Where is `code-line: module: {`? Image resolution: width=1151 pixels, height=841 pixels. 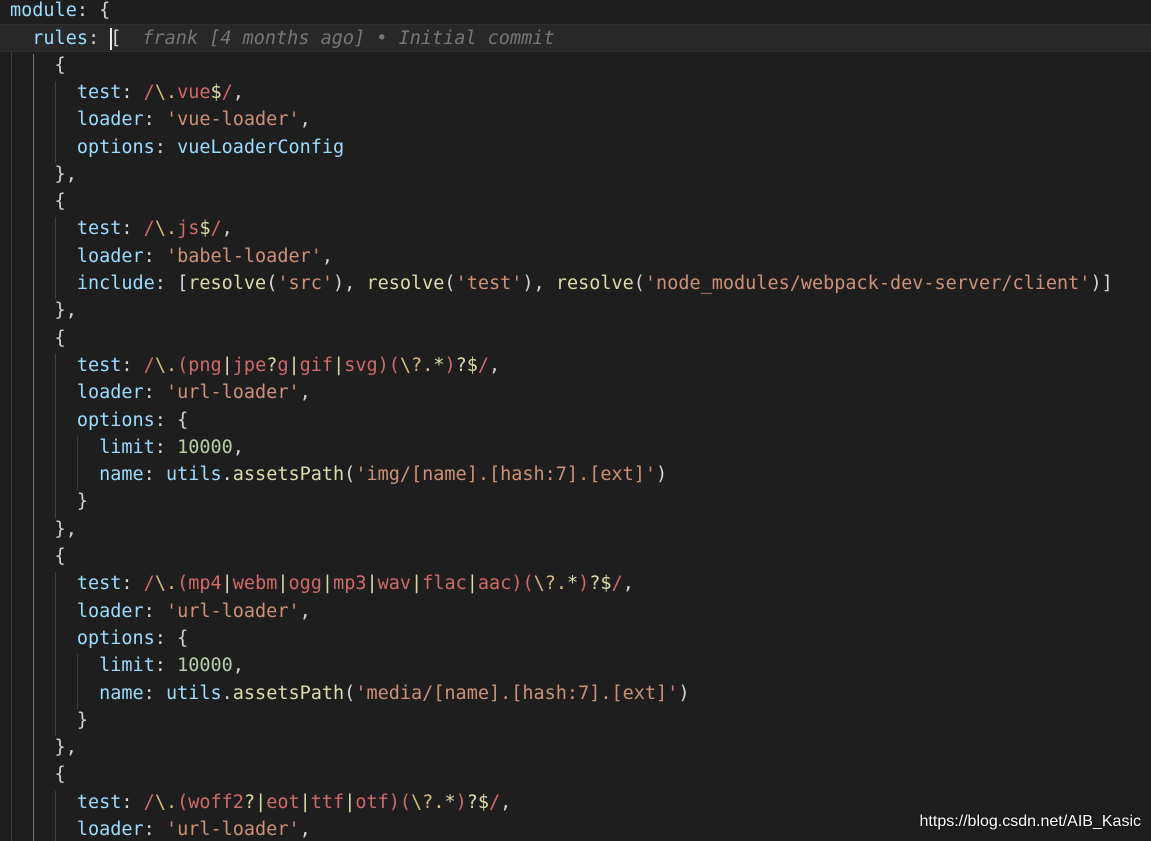 code-line: module: { is located at coordinates (575, 12).